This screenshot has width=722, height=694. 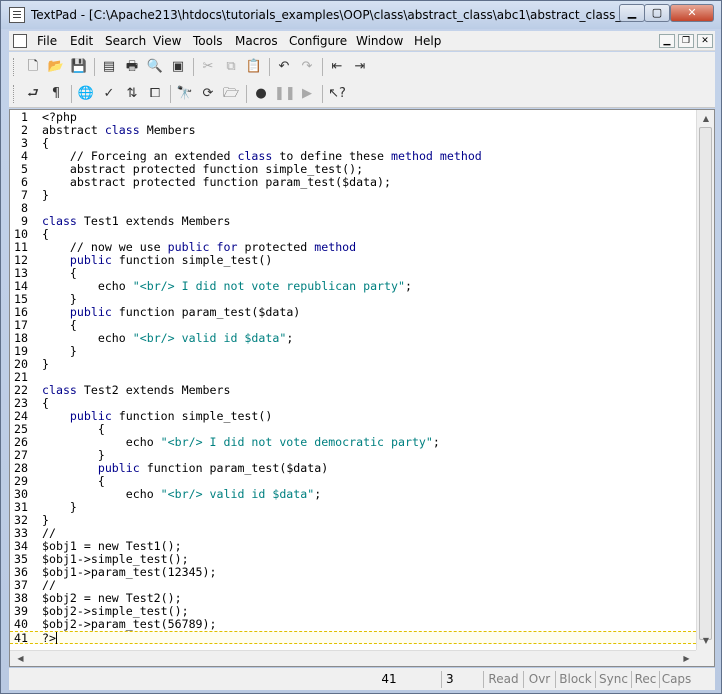 I want to click on cut-icon: ✂, so click(x=208, y=67).